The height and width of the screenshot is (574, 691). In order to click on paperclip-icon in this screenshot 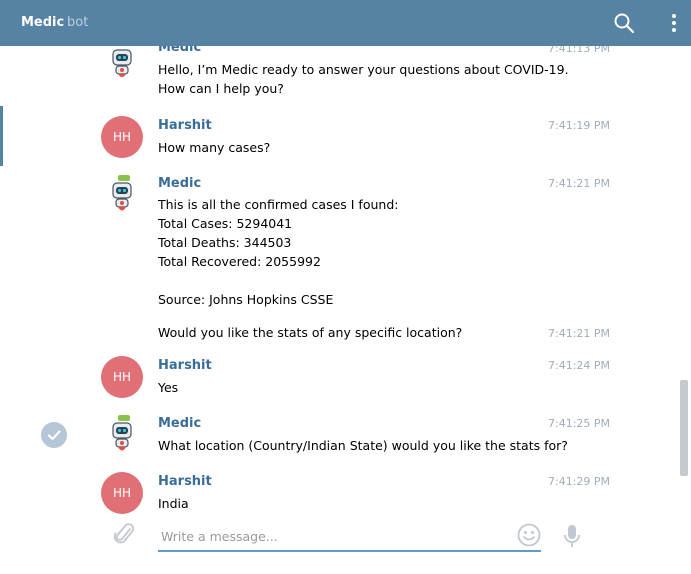, I will do `click(125, 534)`.